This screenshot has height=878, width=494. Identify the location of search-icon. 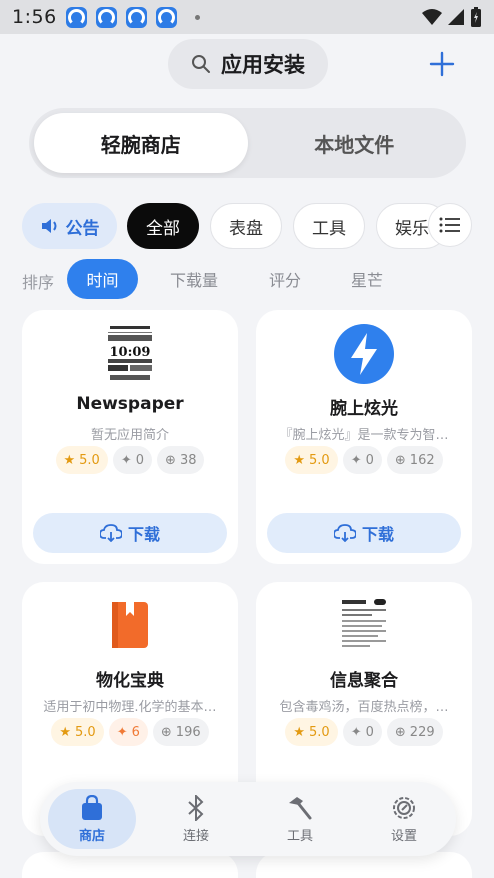
(201, 64).